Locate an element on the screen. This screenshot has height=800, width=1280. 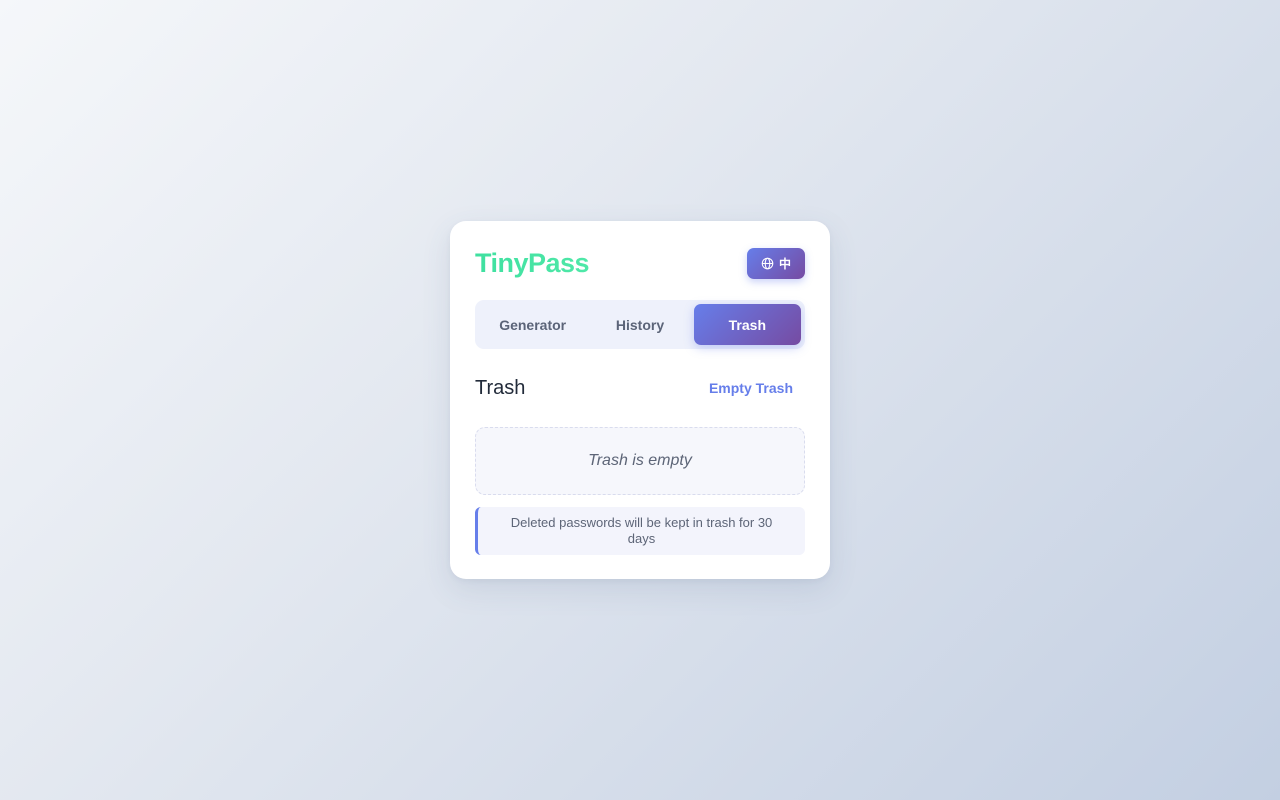
language-label: 中 is located at coordinates (784, 263).